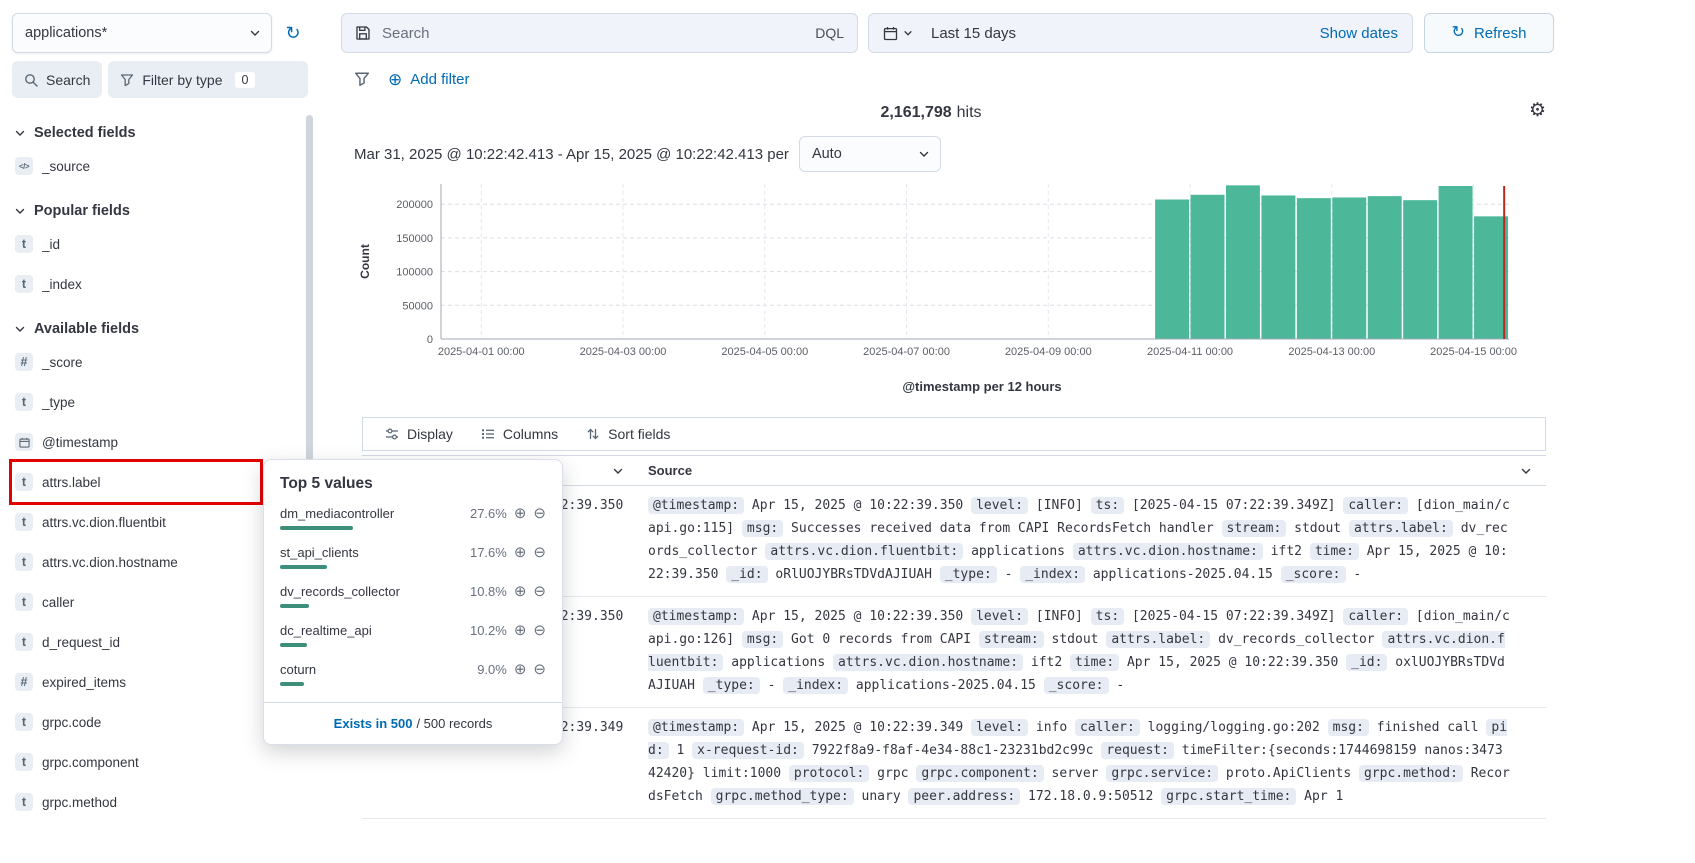 This screenshot has height=863, width=1695. I want to click on chart-options-gear-icon: ⚙, so click(1537, 110).